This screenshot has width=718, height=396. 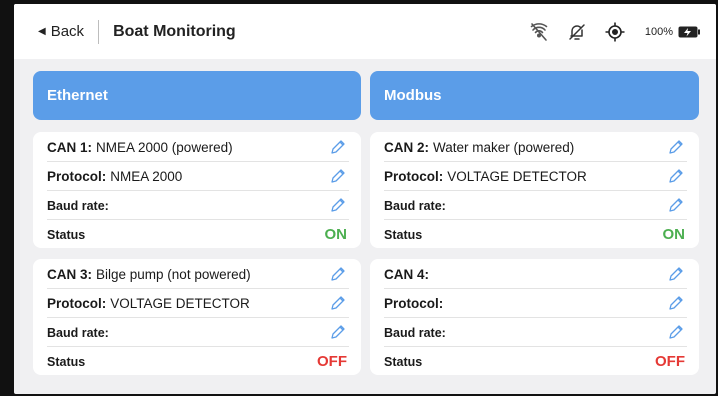 I want to click on can-row: CAN 4:, so click(x=537, y=274).